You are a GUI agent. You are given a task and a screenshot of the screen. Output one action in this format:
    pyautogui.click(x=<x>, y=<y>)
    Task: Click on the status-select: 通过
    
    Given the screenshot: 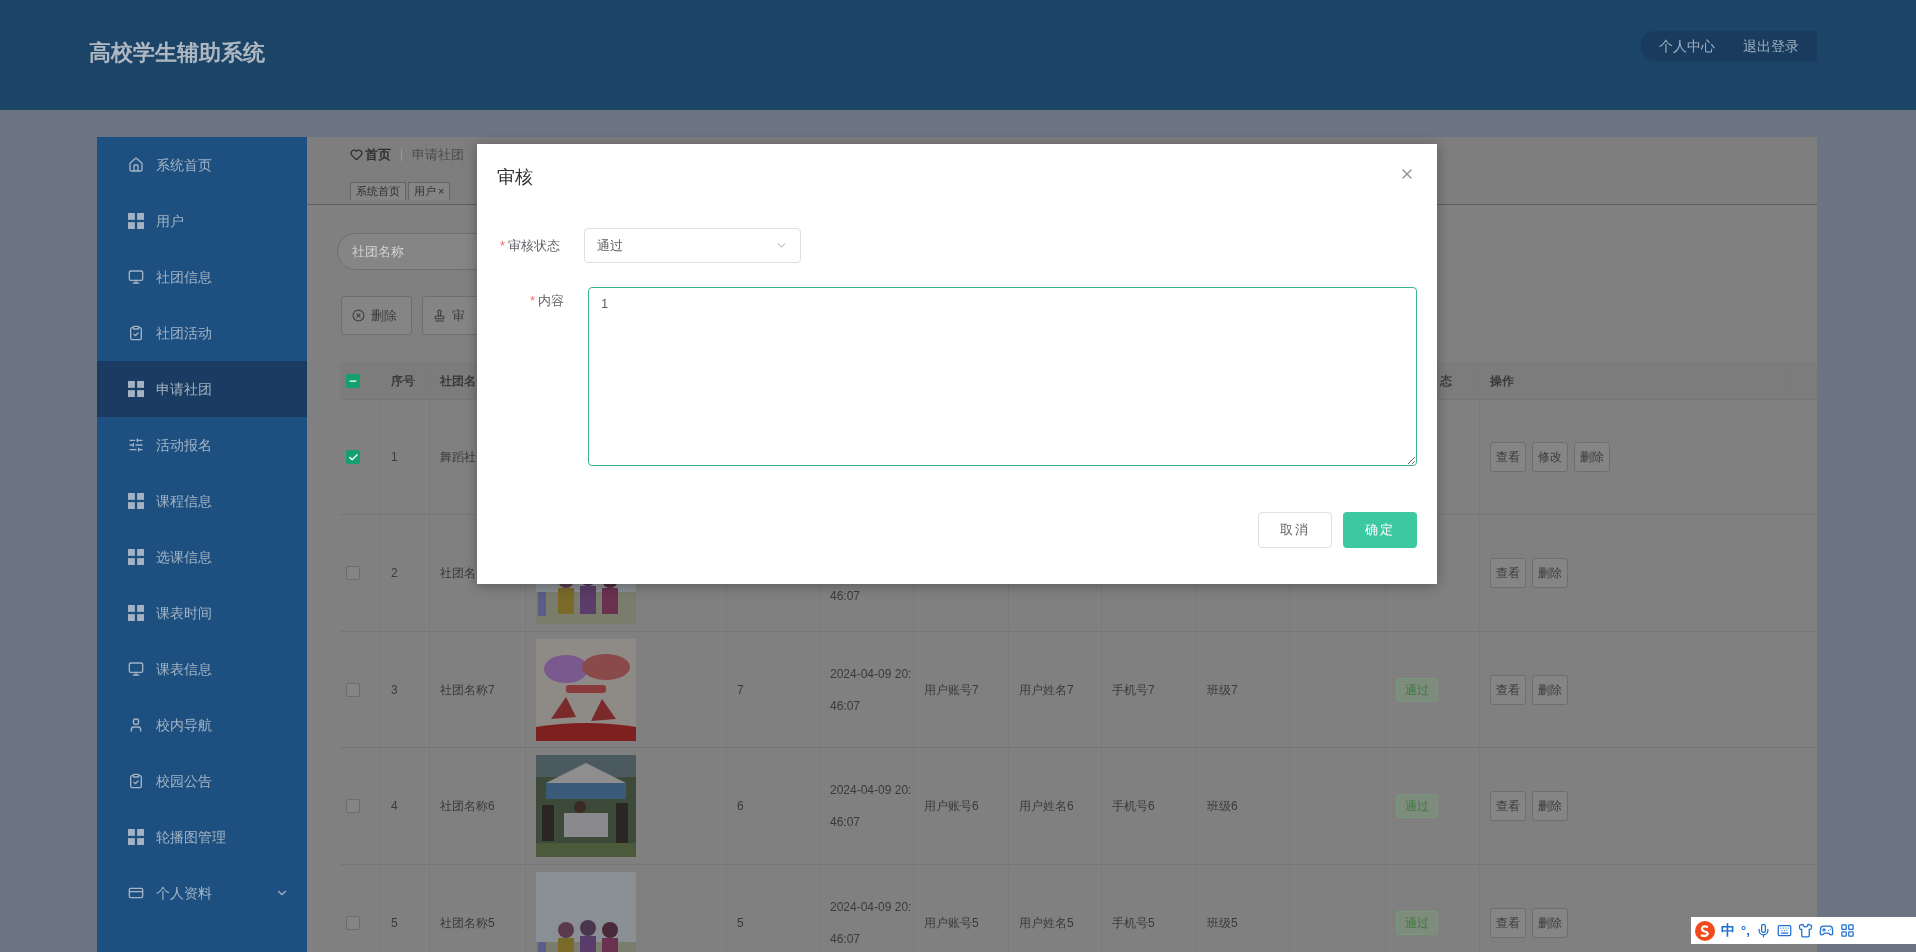 What is the action you would take?
    pyautogui.click(x=693, y=245)
    